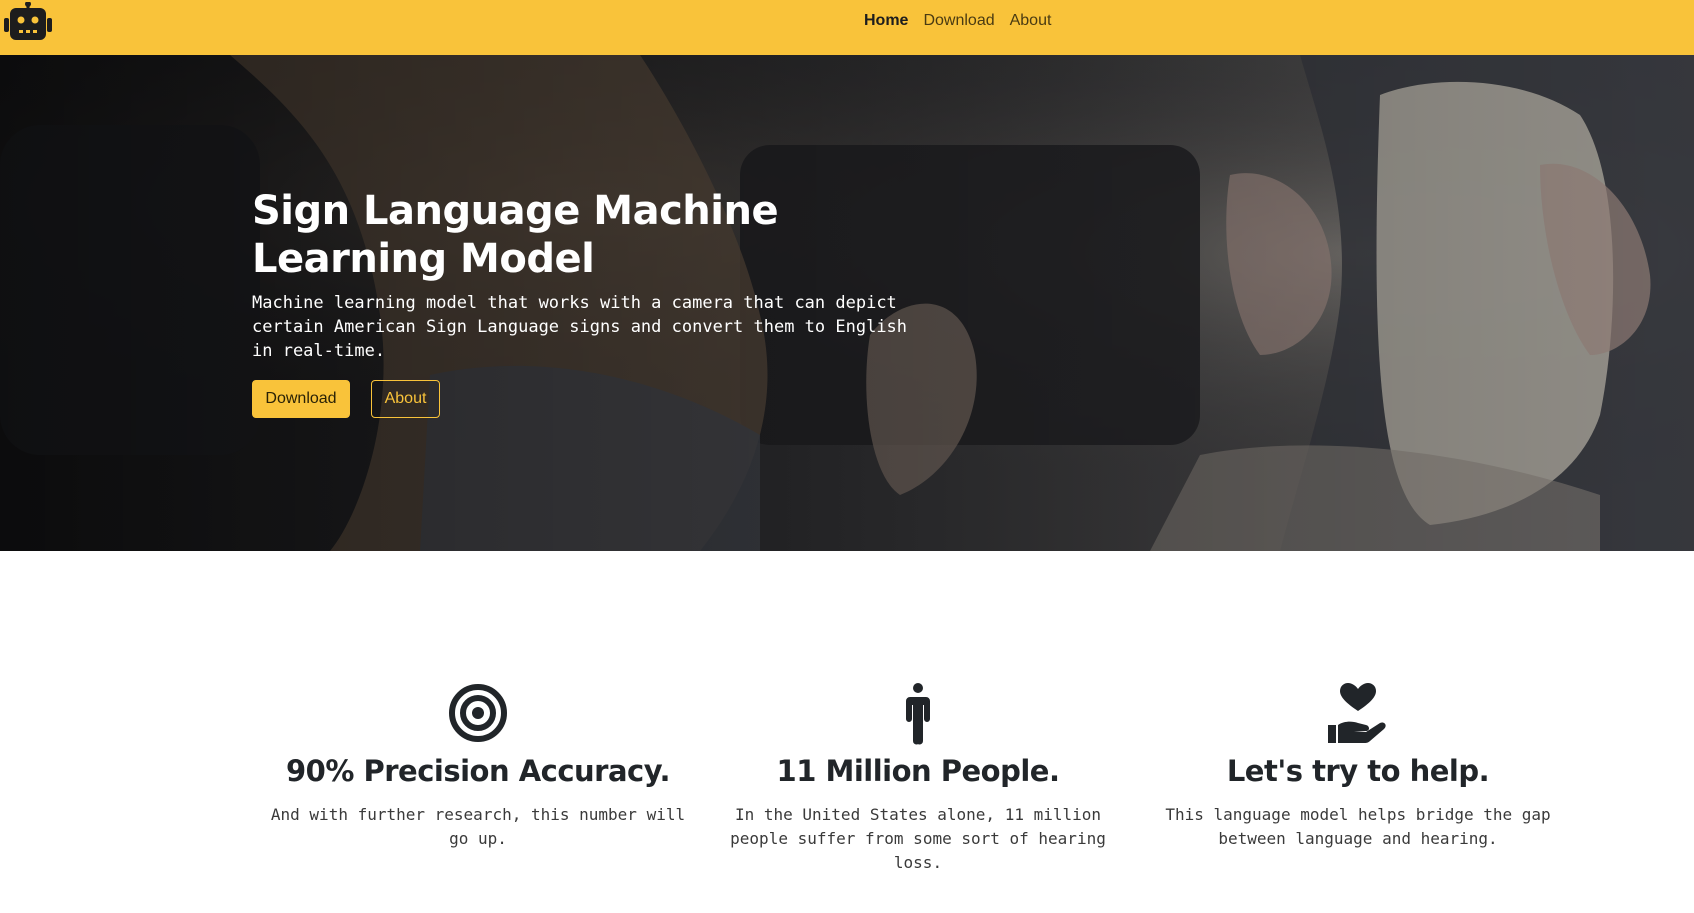 This screenshot has width=1694, height=913. I want to click on nav-links: Home Download About, so click(957, 21).